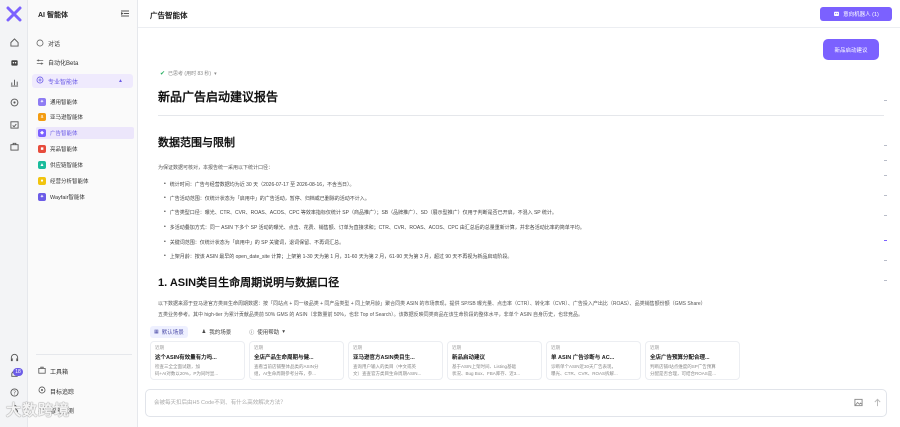  What do you see at coordinates (254, 242) in the screenshot?
I see `scope-bullet: 关键词范围：仅统计状态为「启用中」的 SP 关键词，退词保留、不再词汇总。` at bounding box center [254, 242].